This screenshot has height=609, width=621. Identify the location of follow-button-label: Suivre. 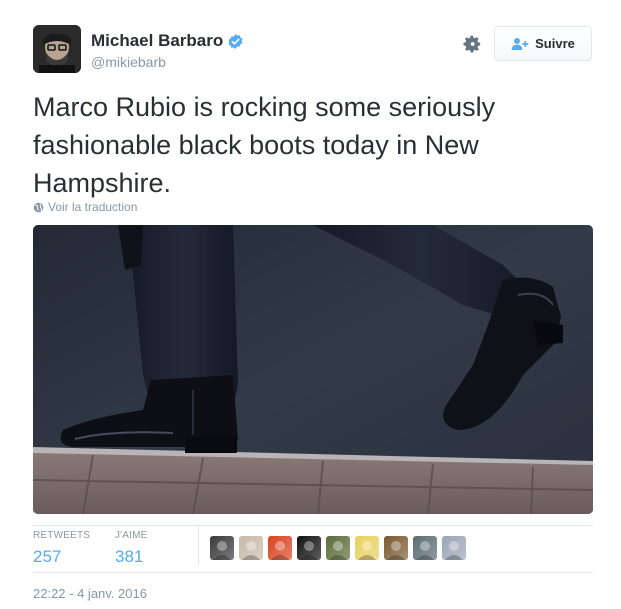
(555, 43).